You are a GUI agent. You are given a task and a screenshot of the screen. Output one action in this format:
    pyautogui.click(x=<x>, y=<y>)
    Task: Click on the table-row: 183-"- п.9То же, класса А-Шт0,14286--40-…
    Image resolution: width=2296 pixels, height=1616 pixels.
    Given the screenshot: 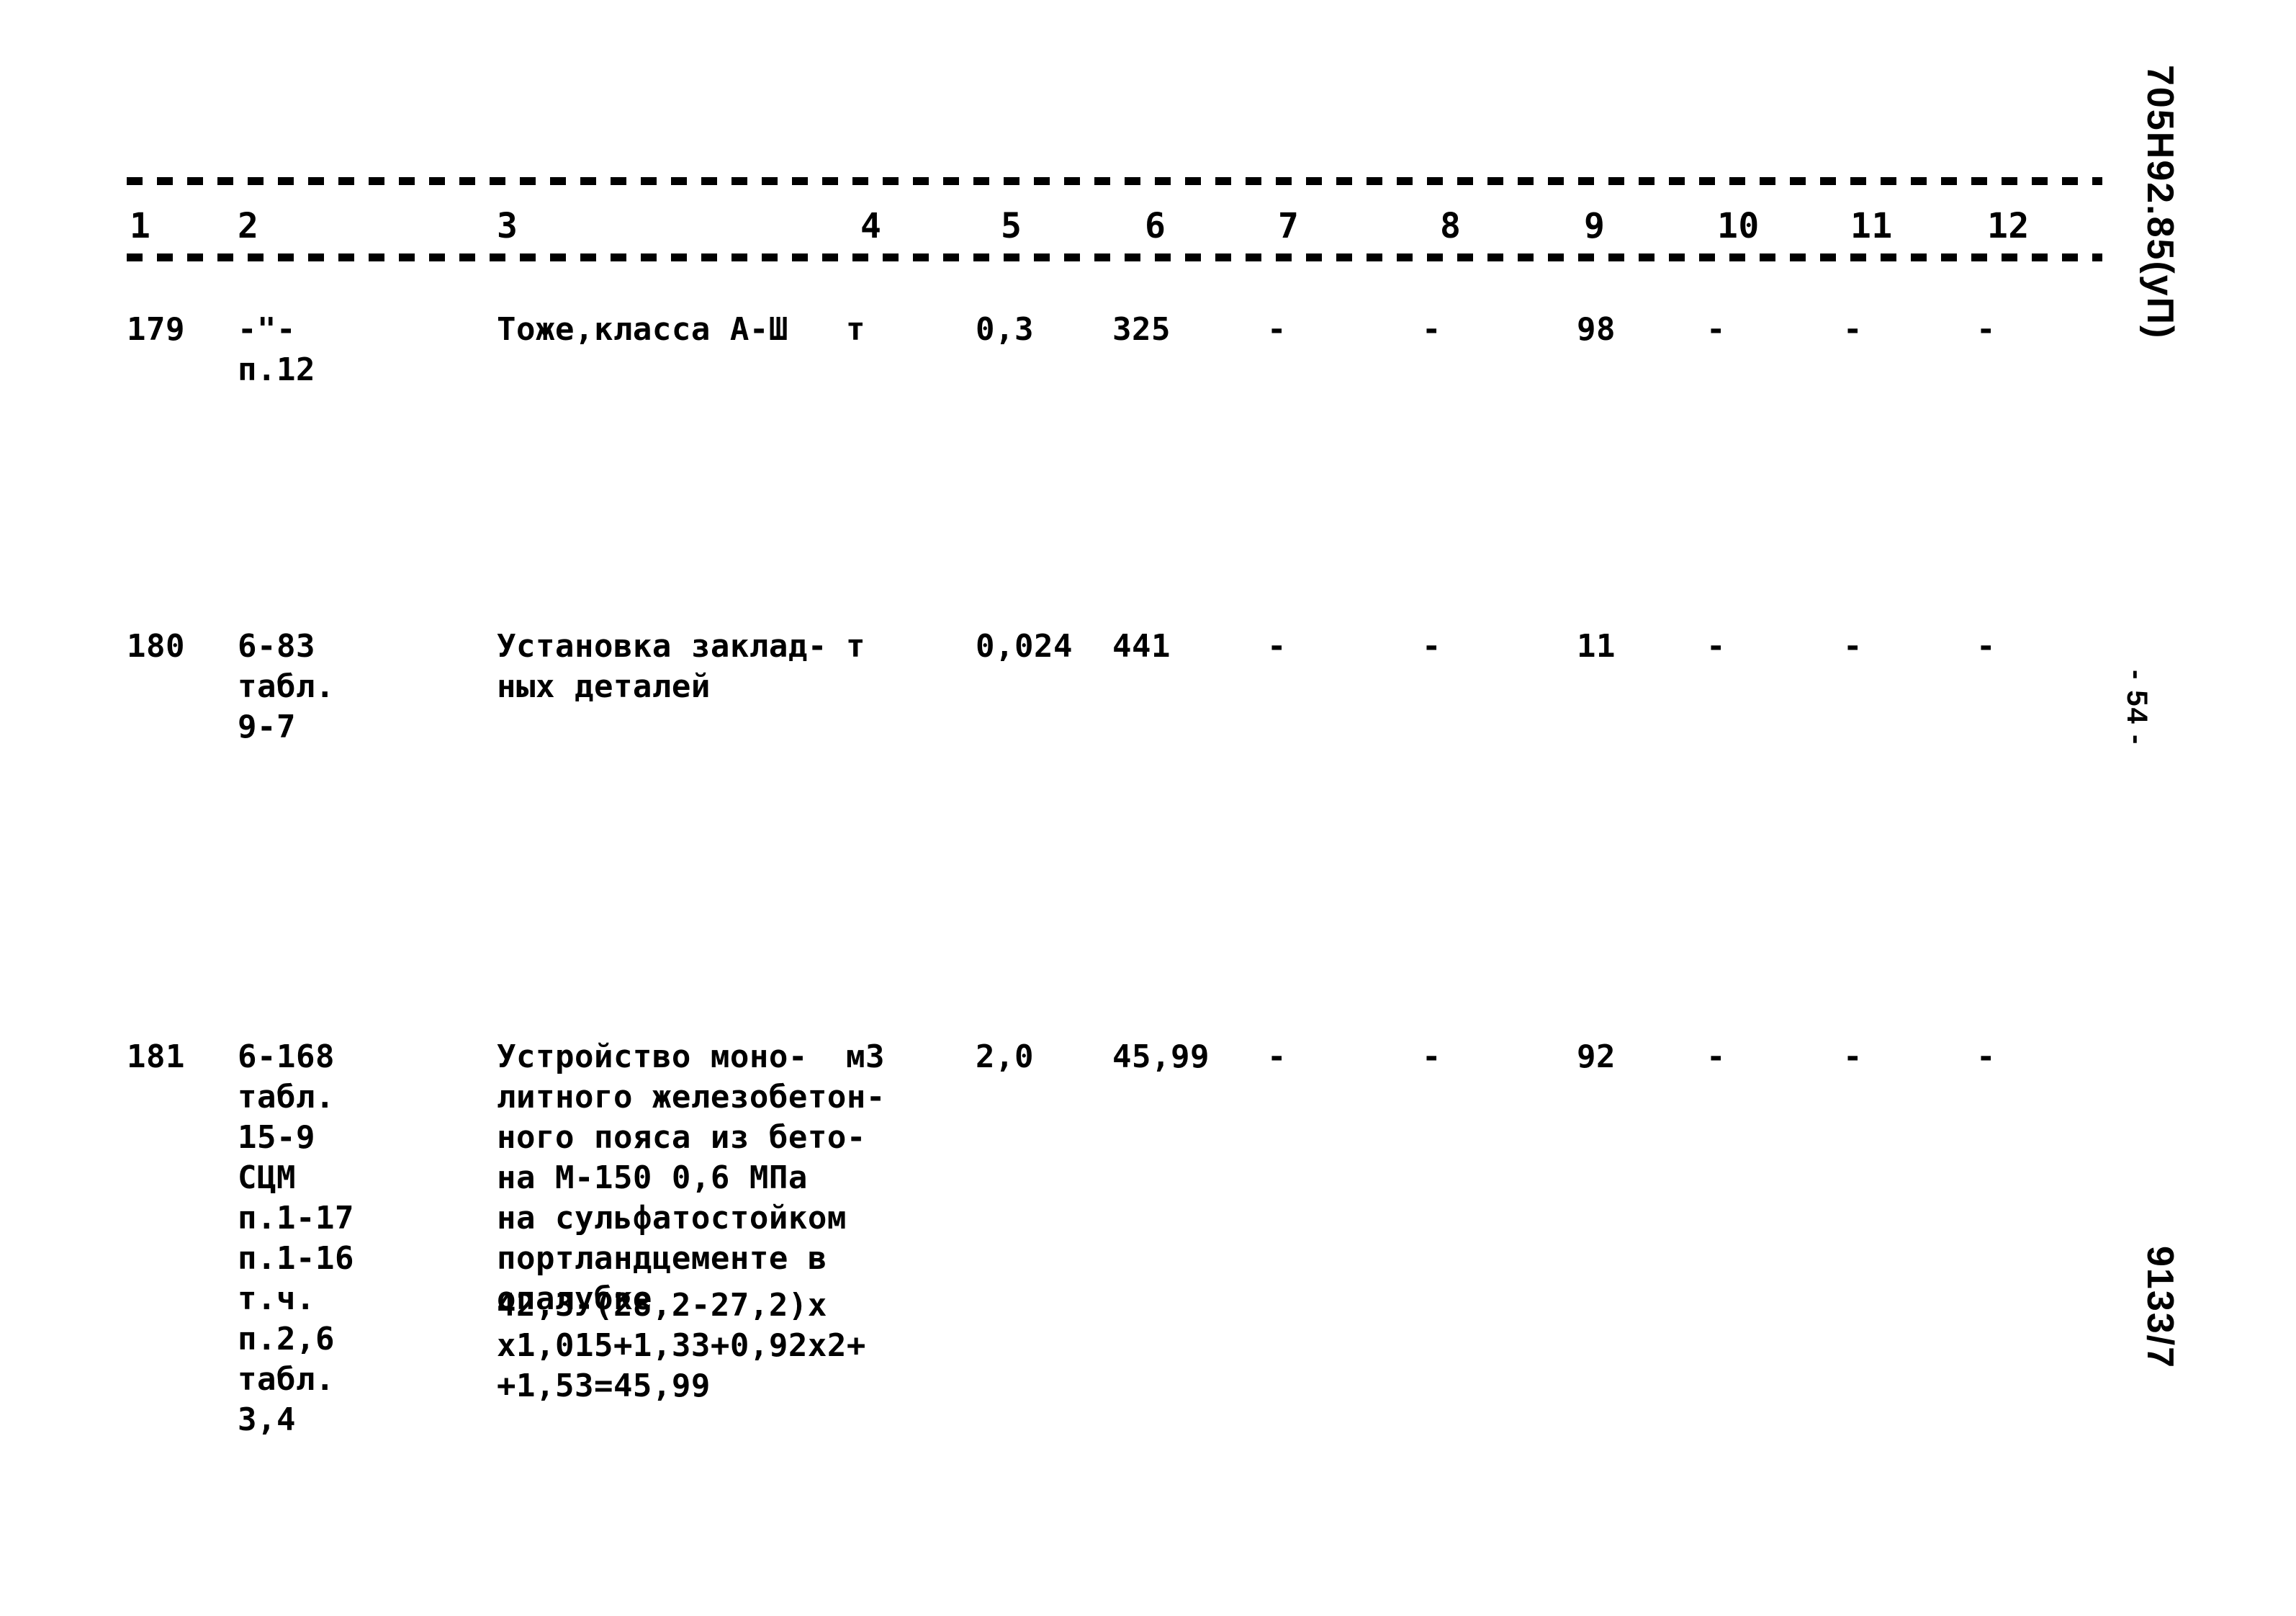 What is the action you would take?
    pyautogui.click(x=1148, y=1332)
    